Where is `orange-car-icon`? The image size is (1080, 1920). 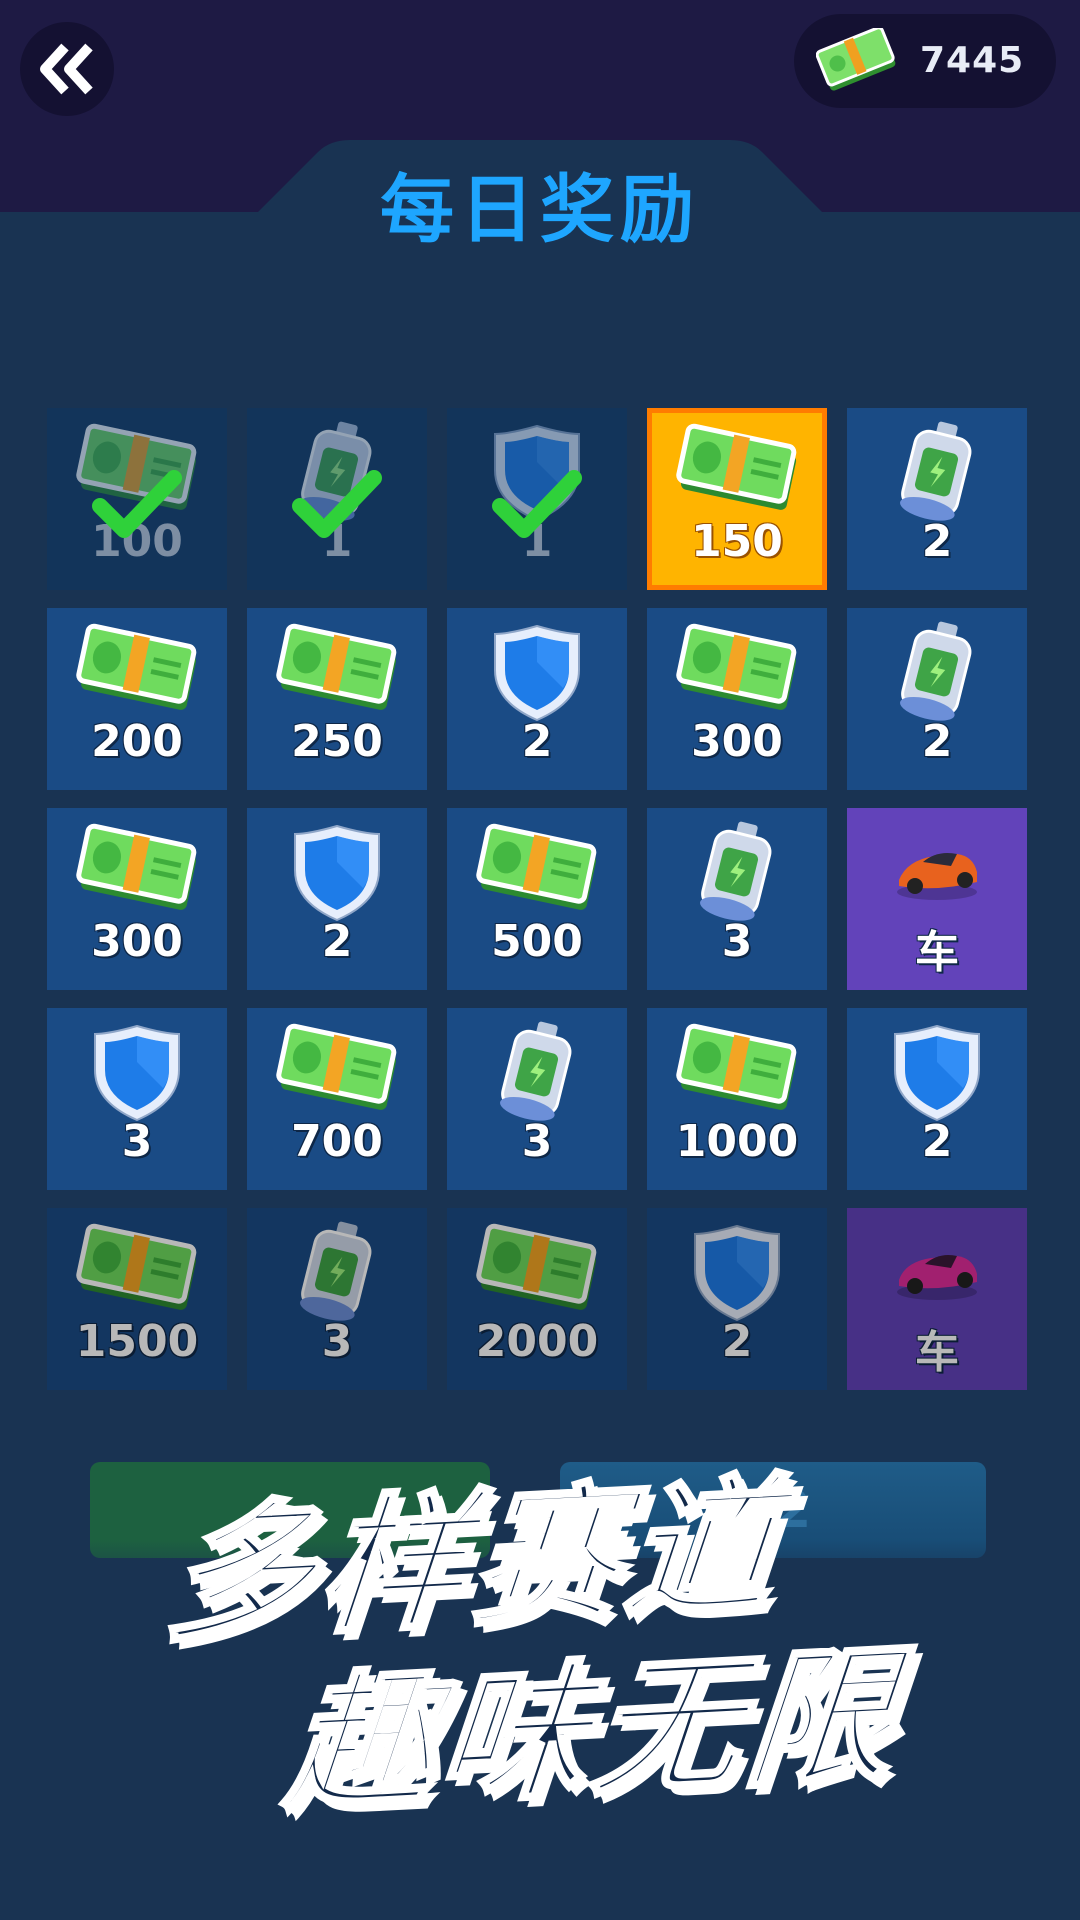 orange-car-icon is located at coordinates (937, 876).